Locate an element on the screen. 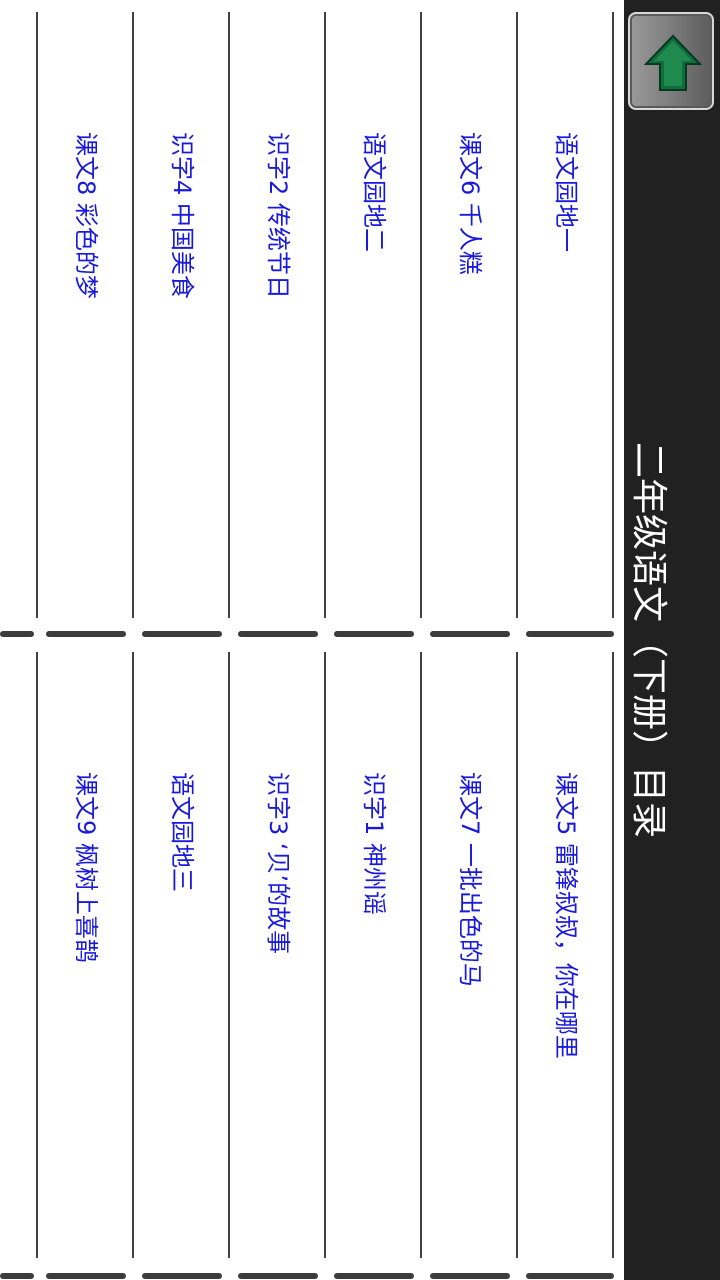 The width and height of the screenshot is (720, 1280). lesson-item: 课文6 千人糕 is located at coordinates (470, 315).